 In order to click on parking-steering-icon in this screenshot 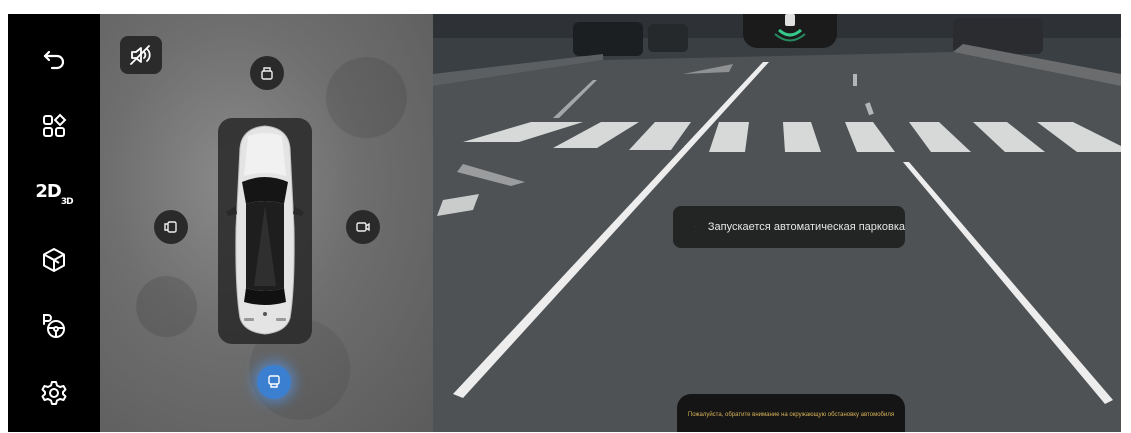, I will do `click(54, 326)`.